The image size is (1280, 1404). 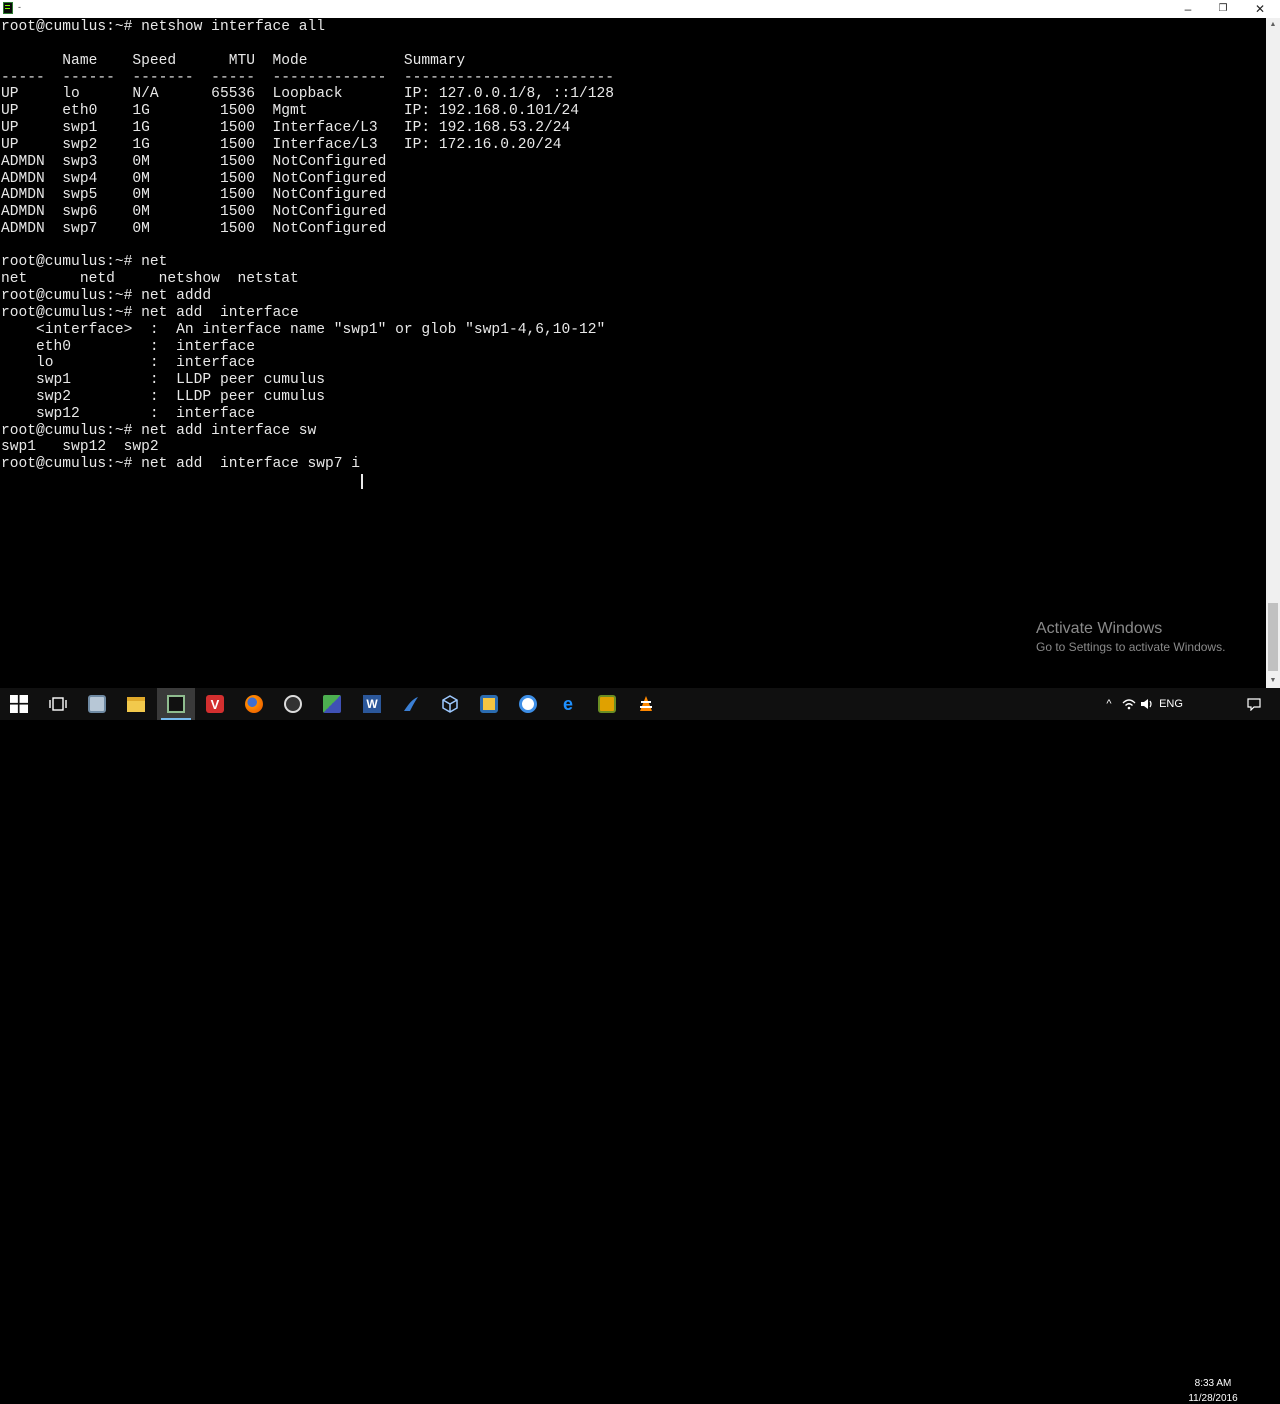 I want to click on ie-icon, so click(x=528, y=704).